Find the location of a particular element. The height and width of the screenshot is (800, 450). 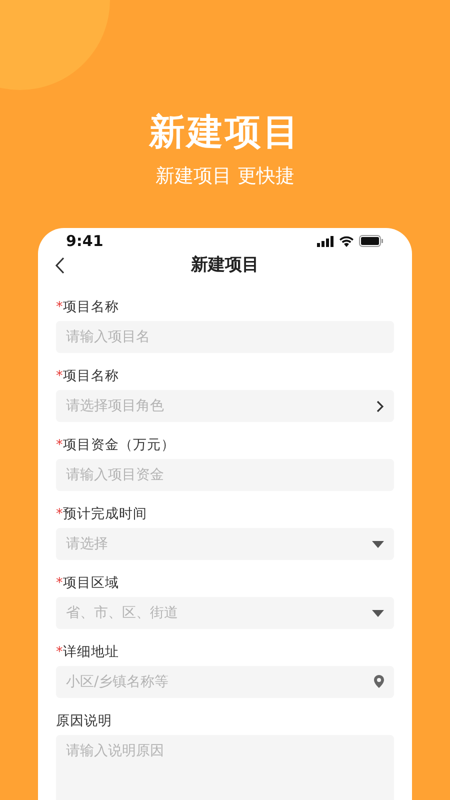

select-field: 省、市、区、街道 is located at coordinates (225, 613).